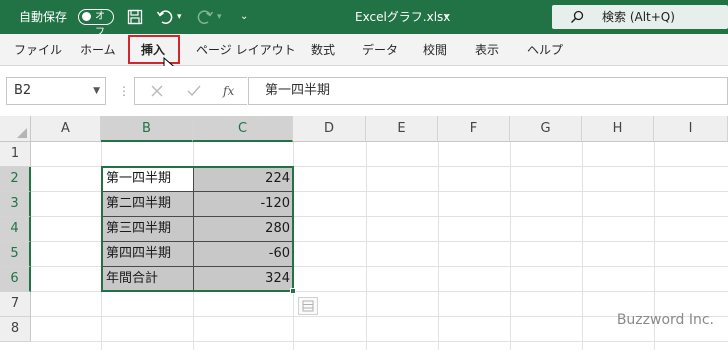 This screenshot has height=350, width=728. Describe the element at coordinates (446, 17) in the screenshot. I see `file-name-caret-icon: ▾` at that location.